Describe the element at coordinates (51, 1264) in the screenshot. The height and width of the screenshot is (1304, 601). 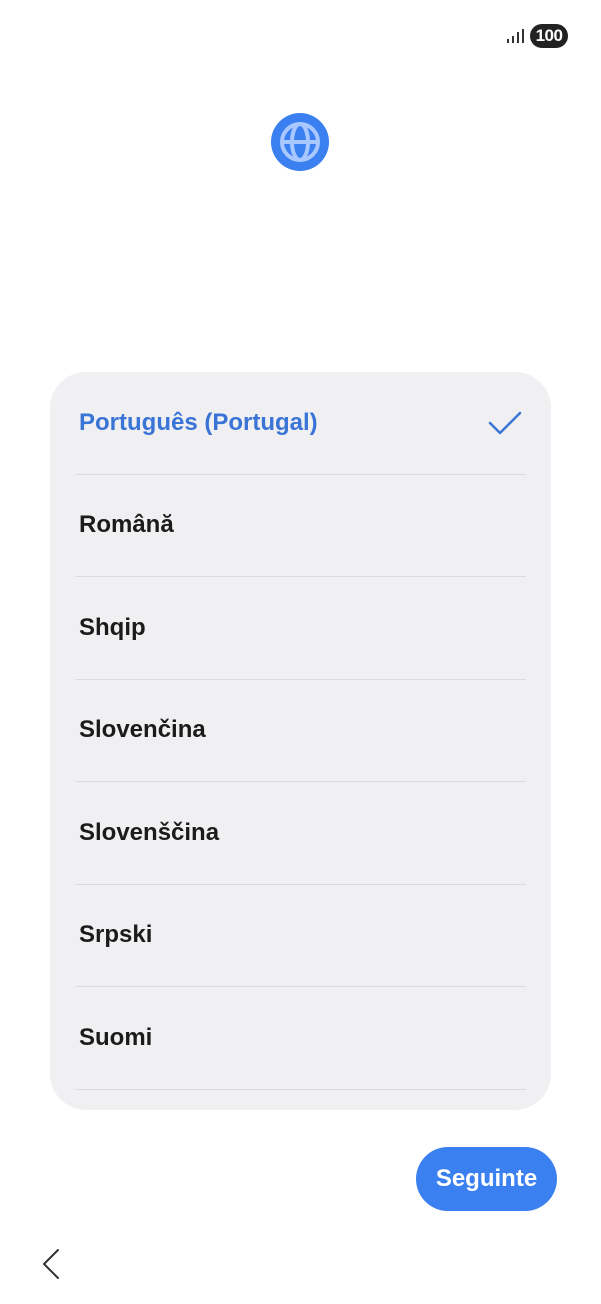
I see `chevron-left-icon` at that location.